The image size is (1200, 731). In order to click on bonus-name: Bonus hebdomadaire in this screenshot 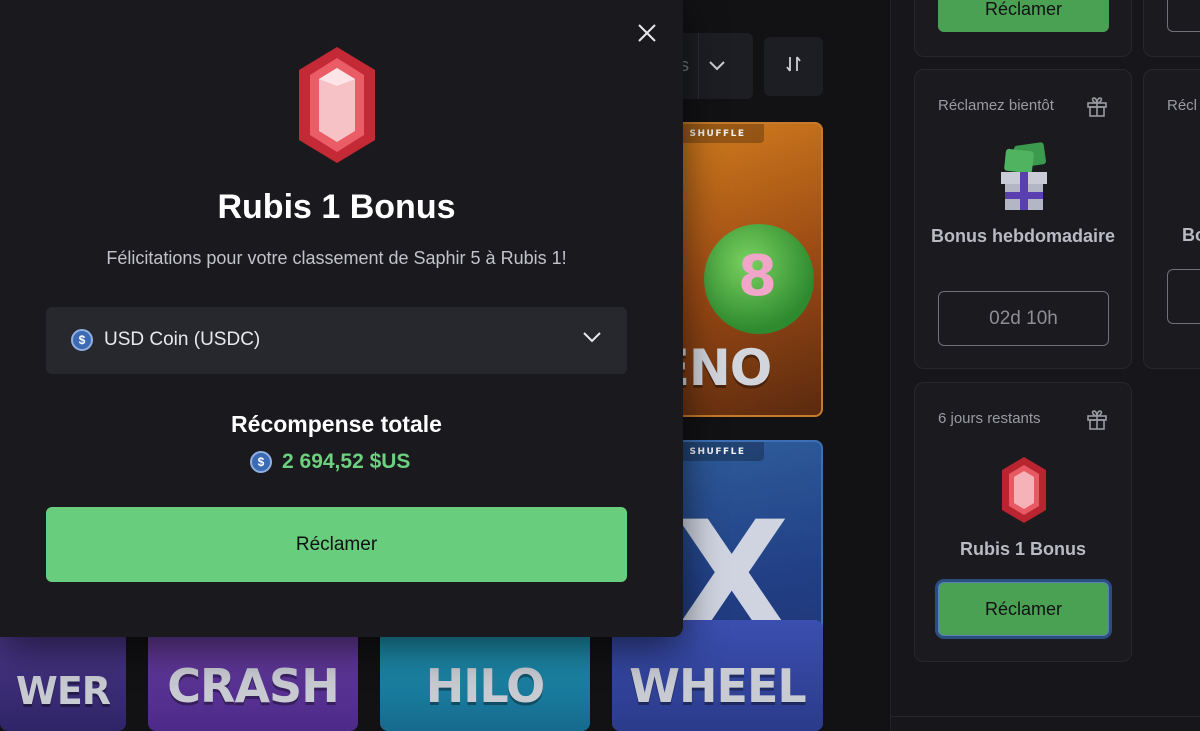, I will do `click(1023, 236)`.